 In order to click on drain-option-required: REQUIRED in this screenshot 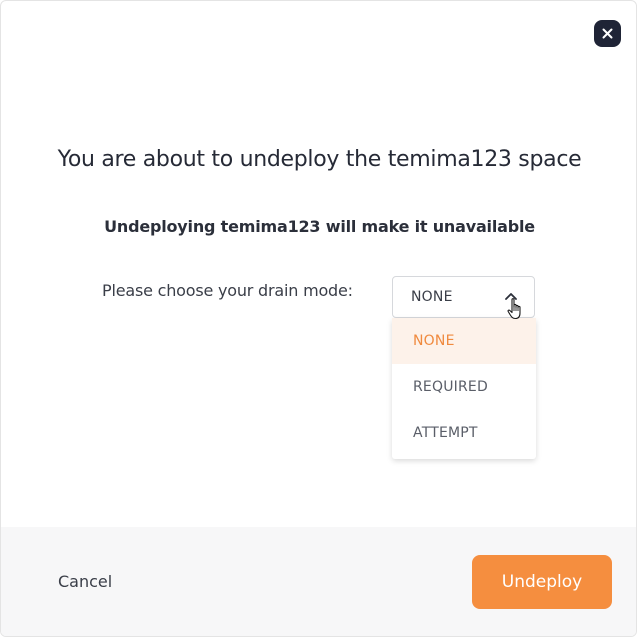, I will do `click(464, 387)`.